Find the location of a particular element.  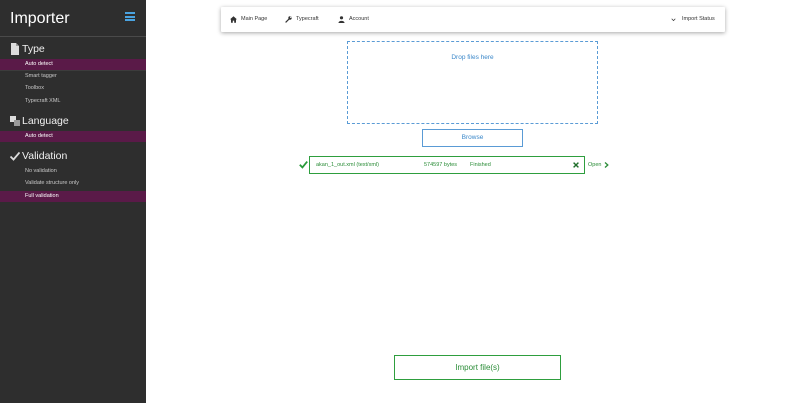

section-validation: Validation is located at coordinates (73, 156).